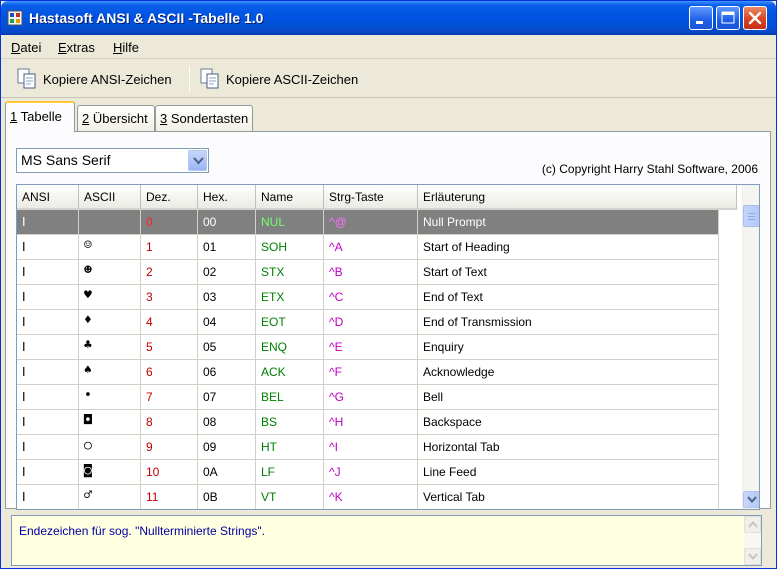 This screenshot has width=777, height=569. Describe the element at coordinates (208, 118) in the screenshot. I see `tab-sondertasten-label: Sondertasten` at that location.